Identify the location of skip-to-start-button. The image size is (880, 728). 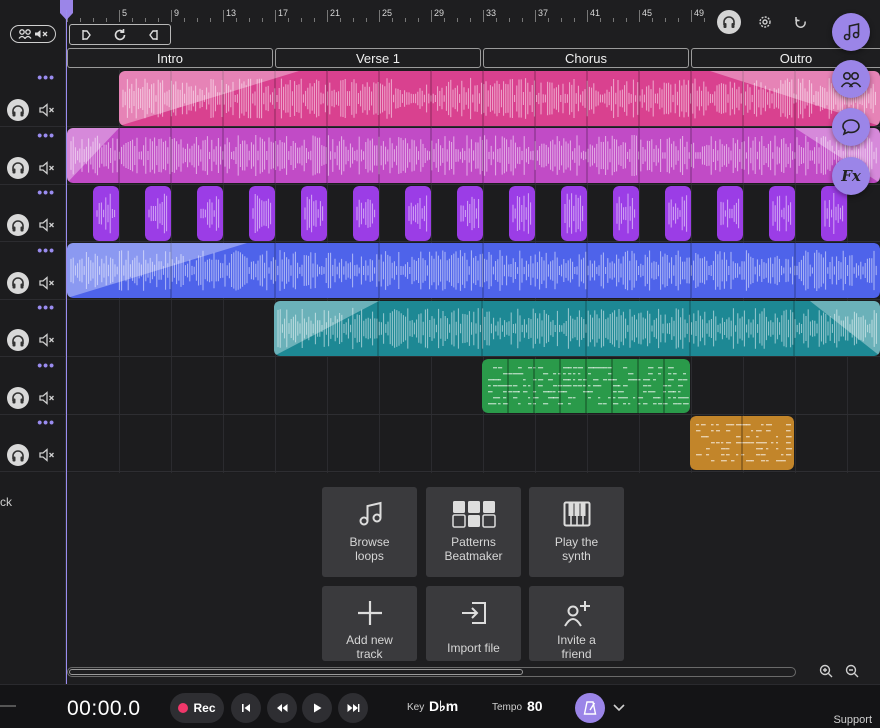
(246, 708).